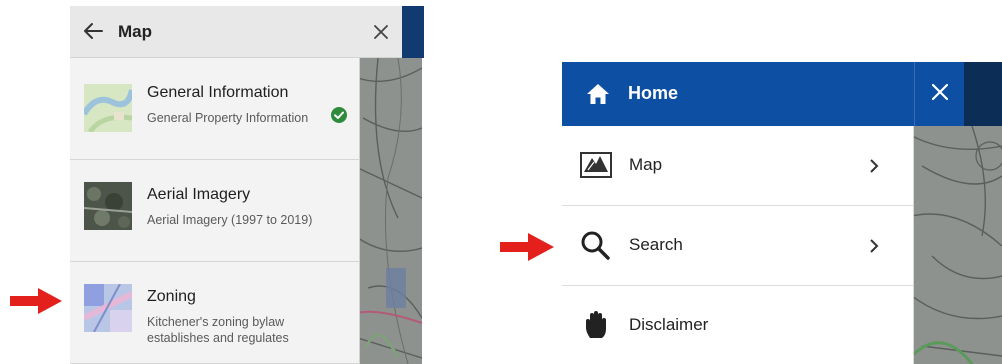 The width and height of the screenshot is (1002, 364). I want to click on menu-item-label: Search, so click(656, 244).